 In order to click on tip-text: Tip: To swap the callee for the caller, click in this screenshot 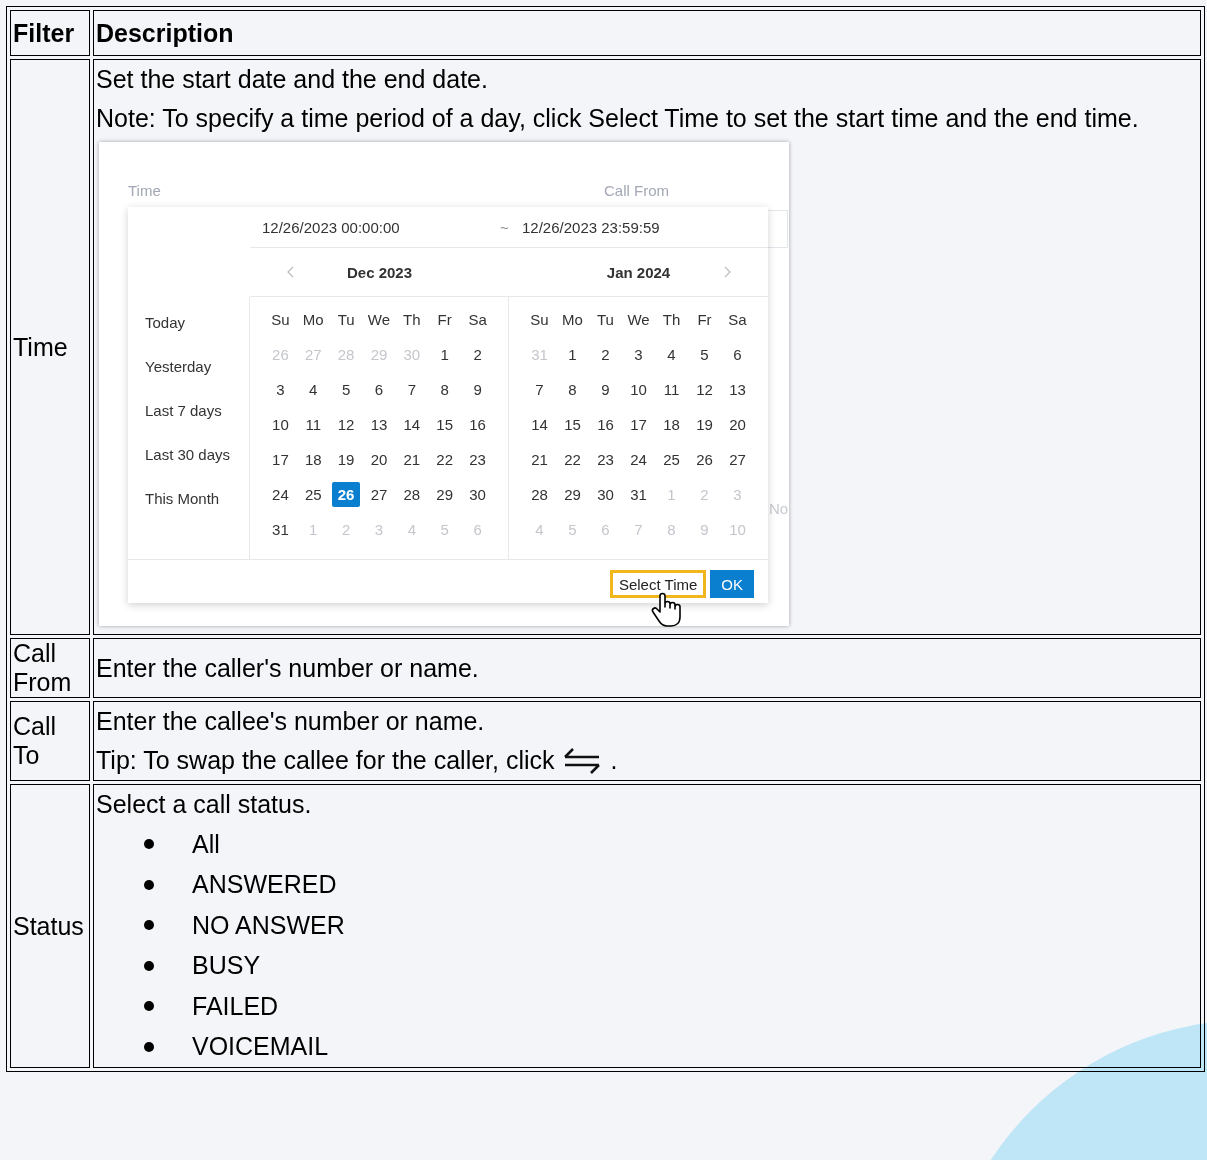, I will do `click(325, 760)`.